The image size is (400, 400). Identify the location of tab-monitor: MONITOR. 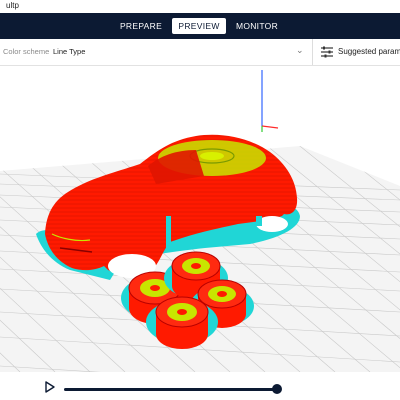
(257, 26).